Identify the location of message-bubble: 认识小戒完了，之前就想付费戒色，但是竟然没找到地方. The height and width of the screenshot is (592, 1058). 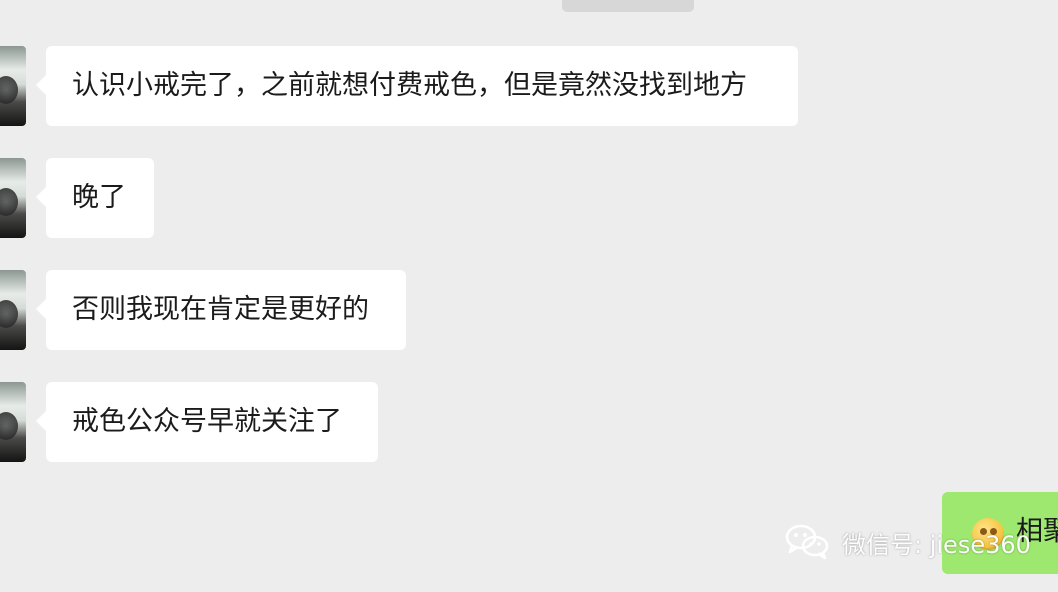
(417, 86).